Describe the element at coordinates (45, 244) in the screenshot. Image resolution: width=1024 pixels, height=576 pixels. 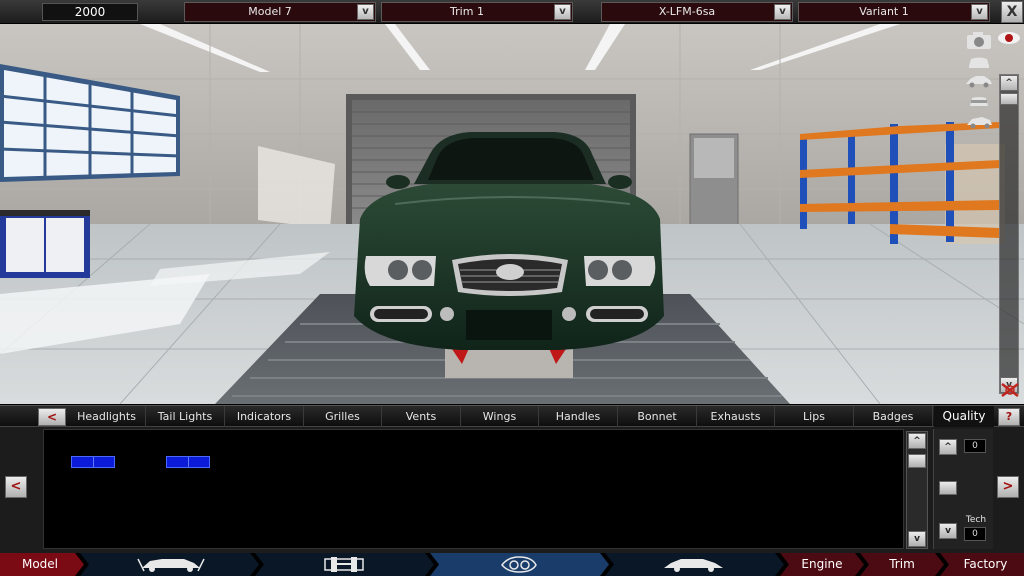
I see `cabinet` at that location.